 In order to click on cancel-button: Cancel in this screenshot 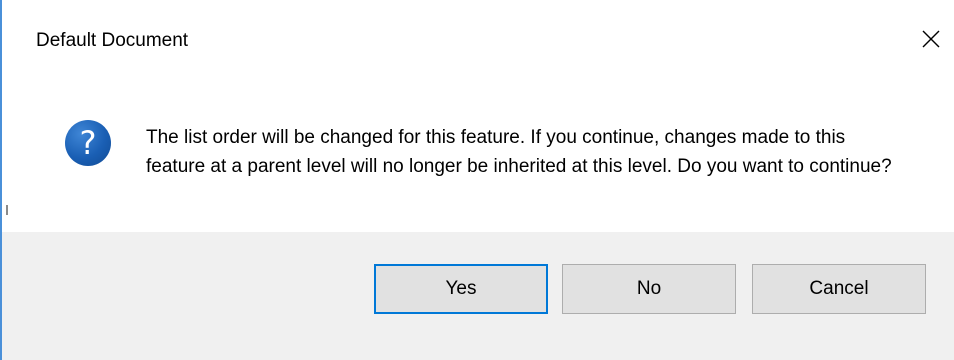, I will do `click(839, 289)`.